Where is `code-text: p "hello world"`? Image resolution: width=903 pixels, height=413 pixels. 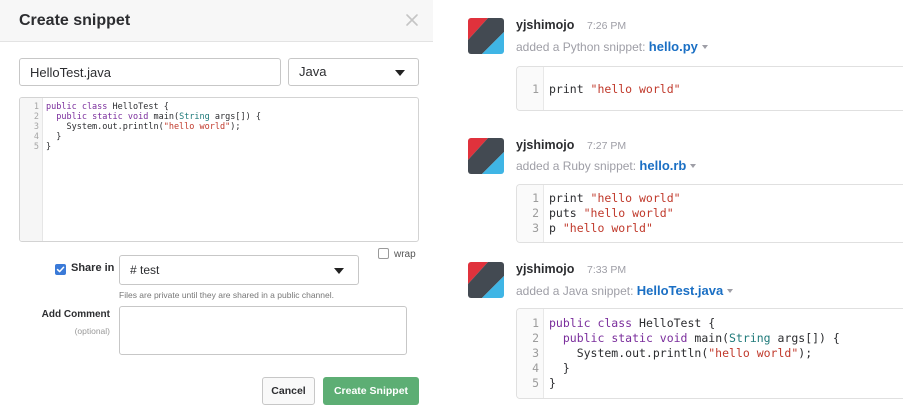
code-text: p "hello world" is located at coordinates (601, 228).